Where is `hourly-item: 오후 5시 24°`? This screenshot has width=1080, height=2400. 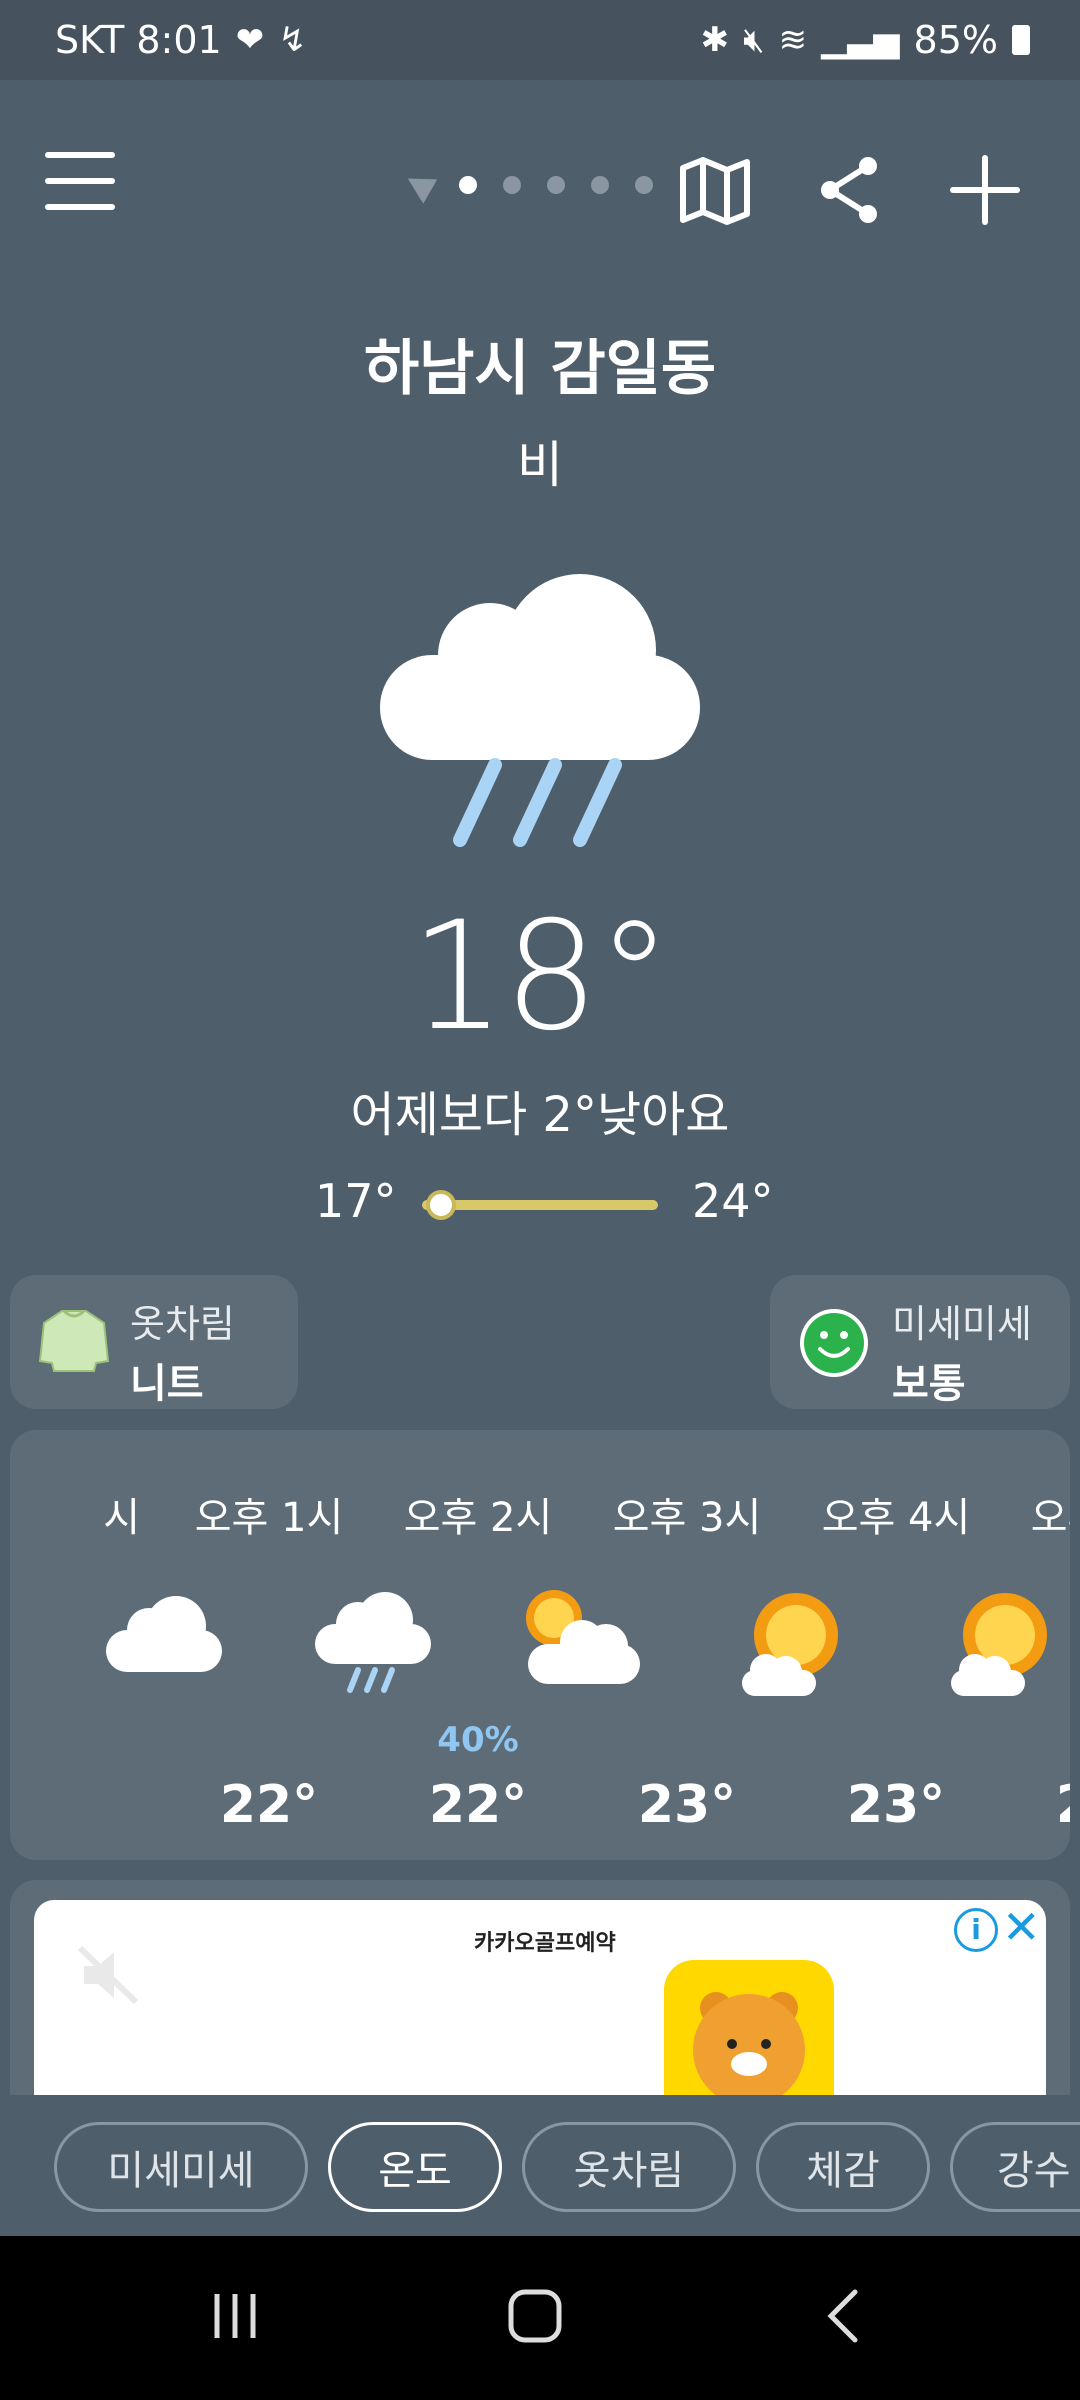 hourly-item: 오후 5시 24° is located at coordinates (982, 1645).